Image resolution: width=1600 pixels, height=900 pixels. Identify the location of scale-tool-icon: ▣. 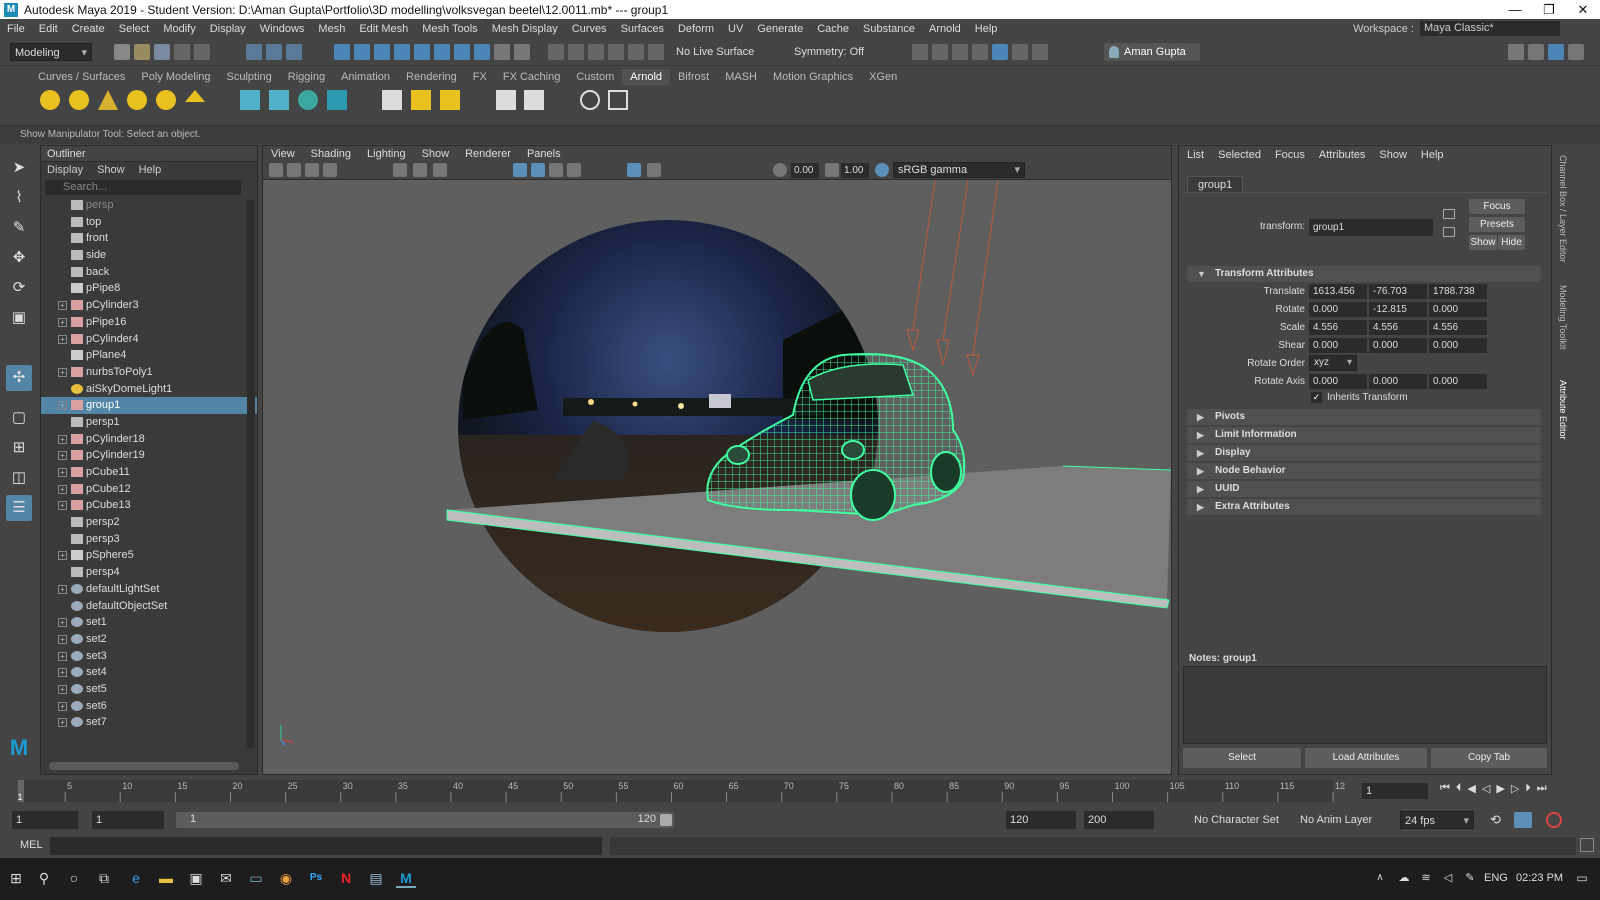
(19, 318).